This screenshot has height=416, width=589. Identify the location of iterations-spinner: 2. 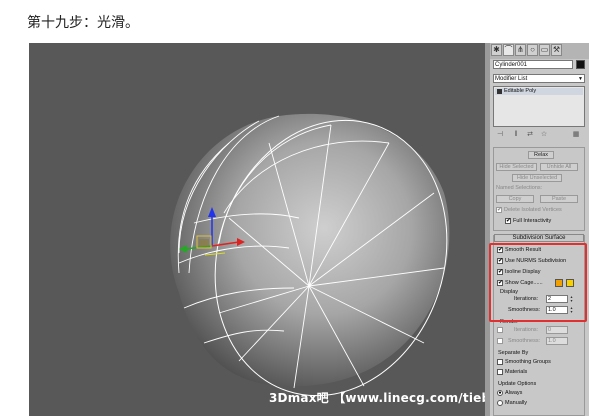
(557, 299).